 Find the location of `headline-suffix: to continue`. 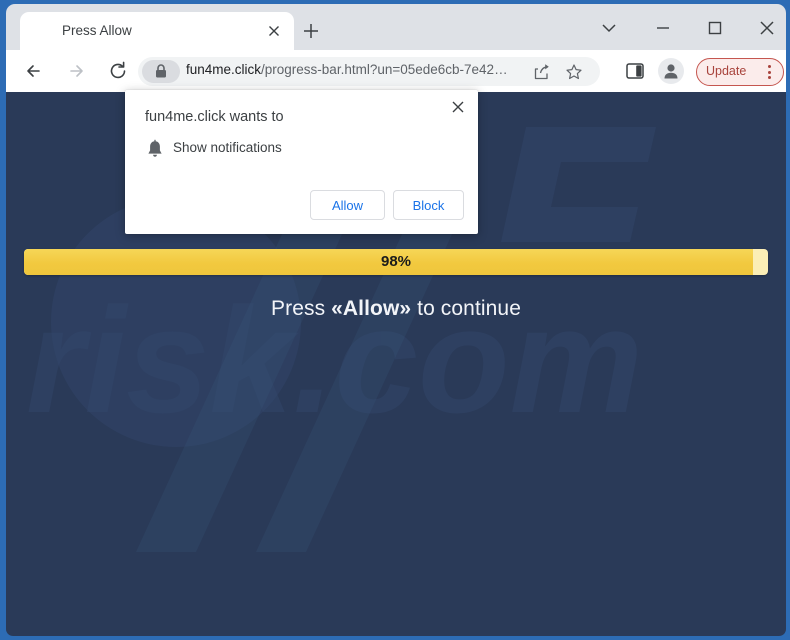

headline-suffix: to continue is located at coordinates (466, 308).